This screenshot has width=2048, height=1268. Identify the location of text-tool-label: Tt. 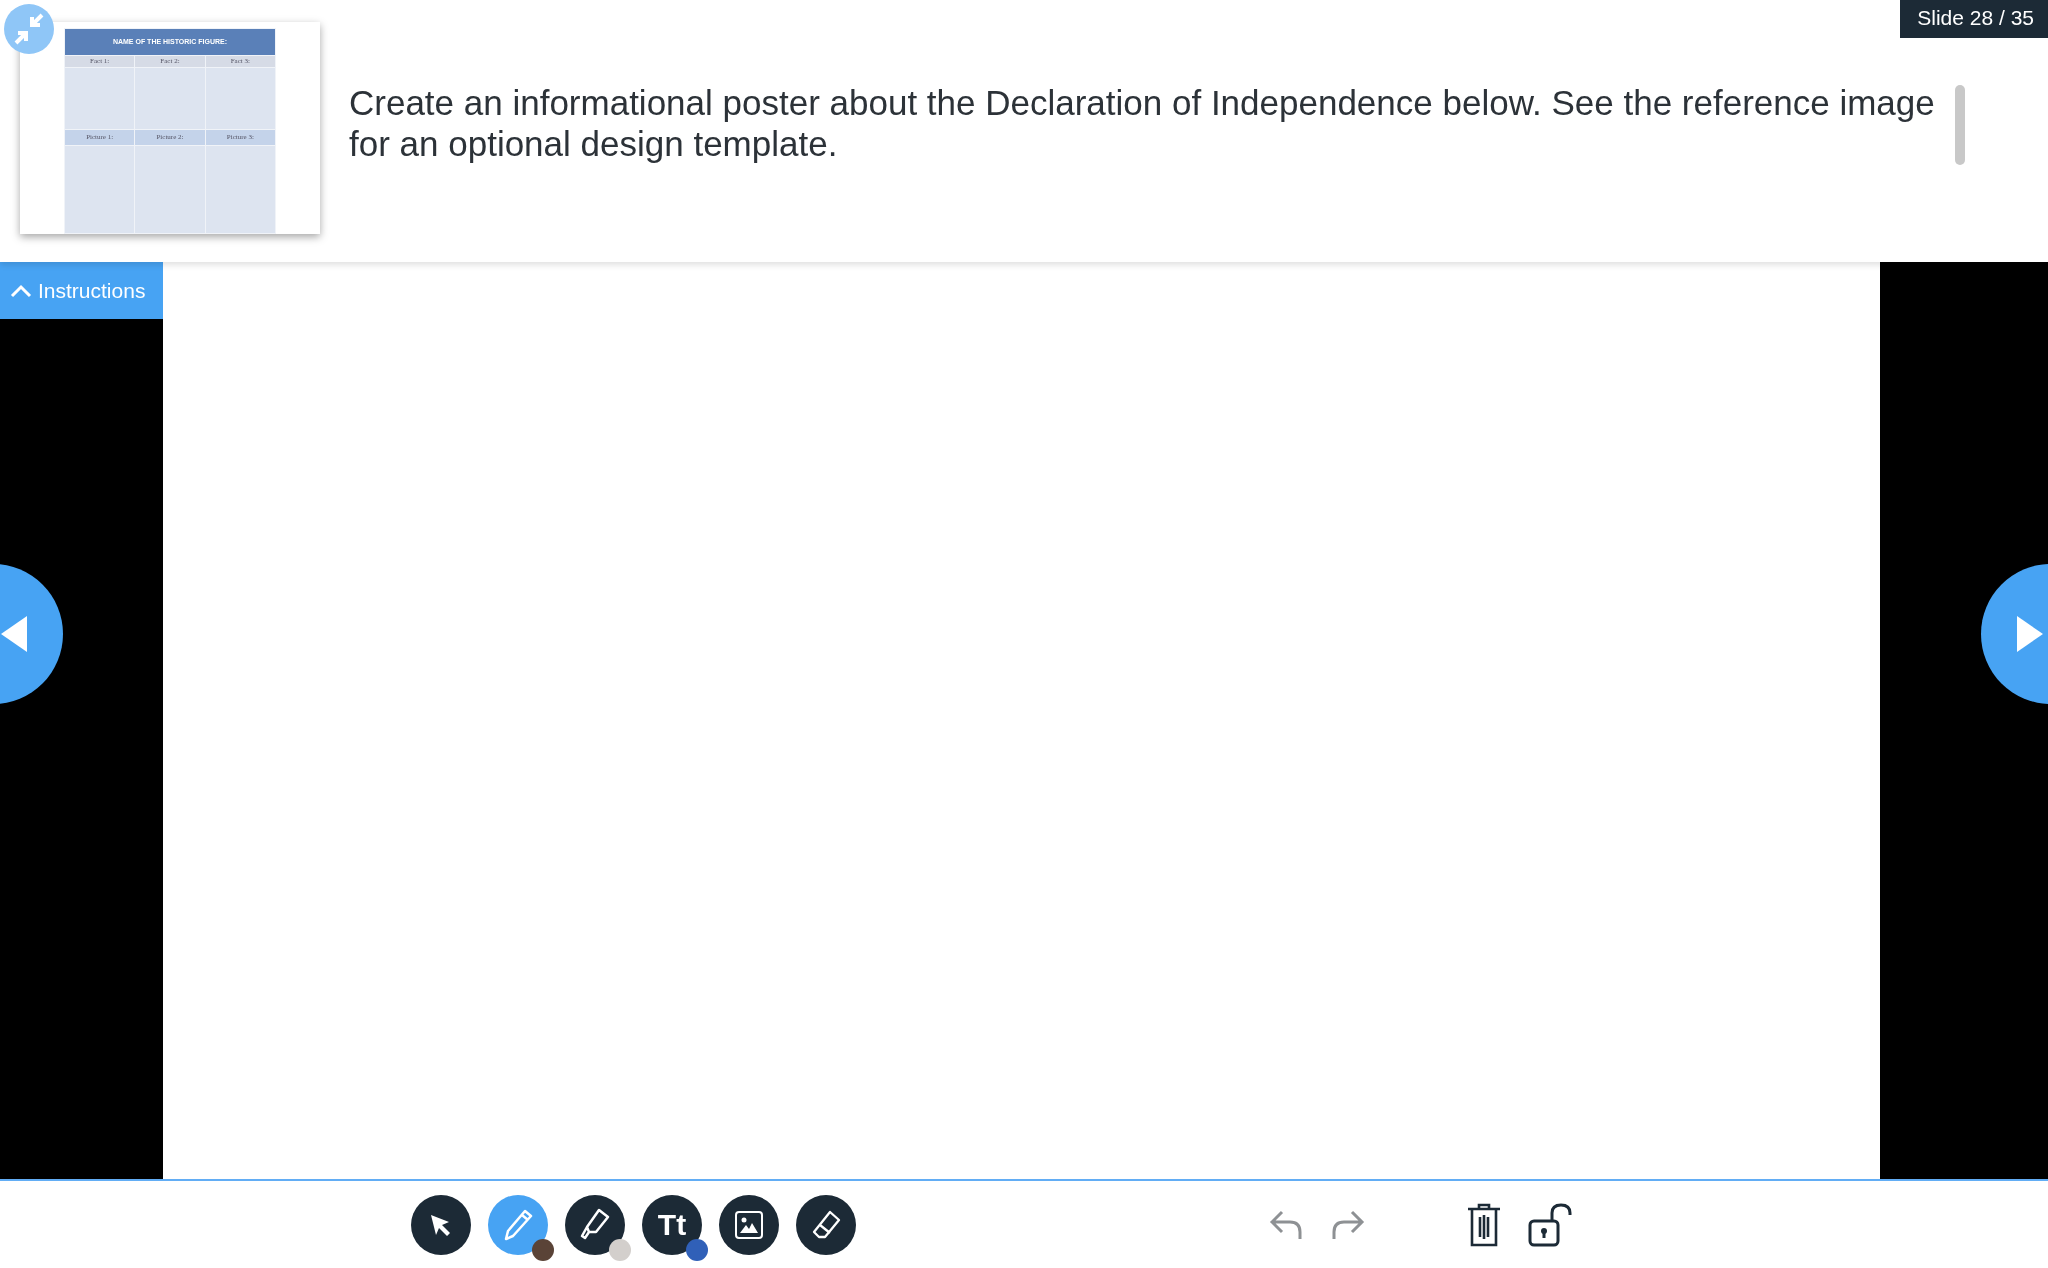
(672, 1224).